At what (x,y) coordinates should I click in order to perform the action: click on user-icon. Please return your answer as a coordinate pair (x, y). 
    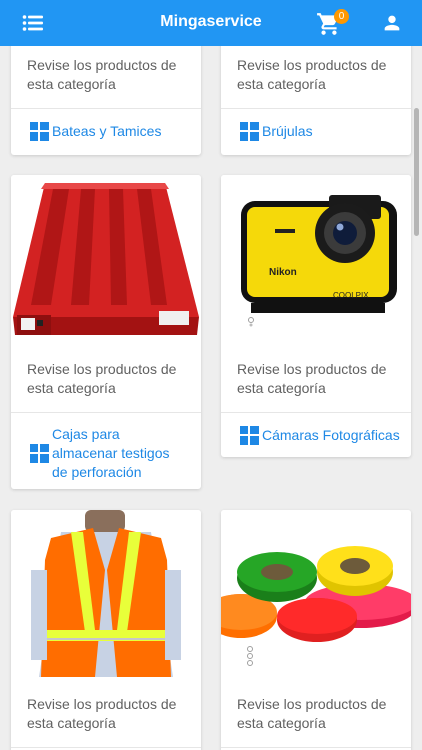
    Looking at the image, I should click on (392, 23).